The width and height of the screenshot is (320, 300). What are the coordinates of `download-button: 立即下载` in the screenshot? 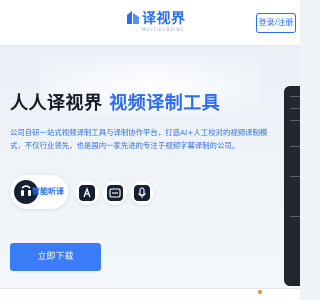 It's located at (55, 257).